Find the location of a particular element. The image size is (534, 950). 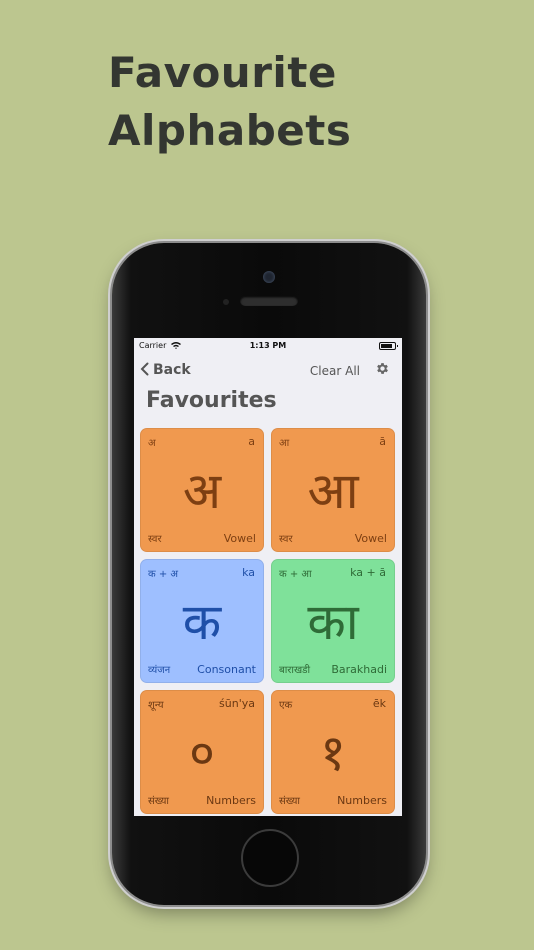

card-devanagari-hint: अ is located at coordinates (152, 443).